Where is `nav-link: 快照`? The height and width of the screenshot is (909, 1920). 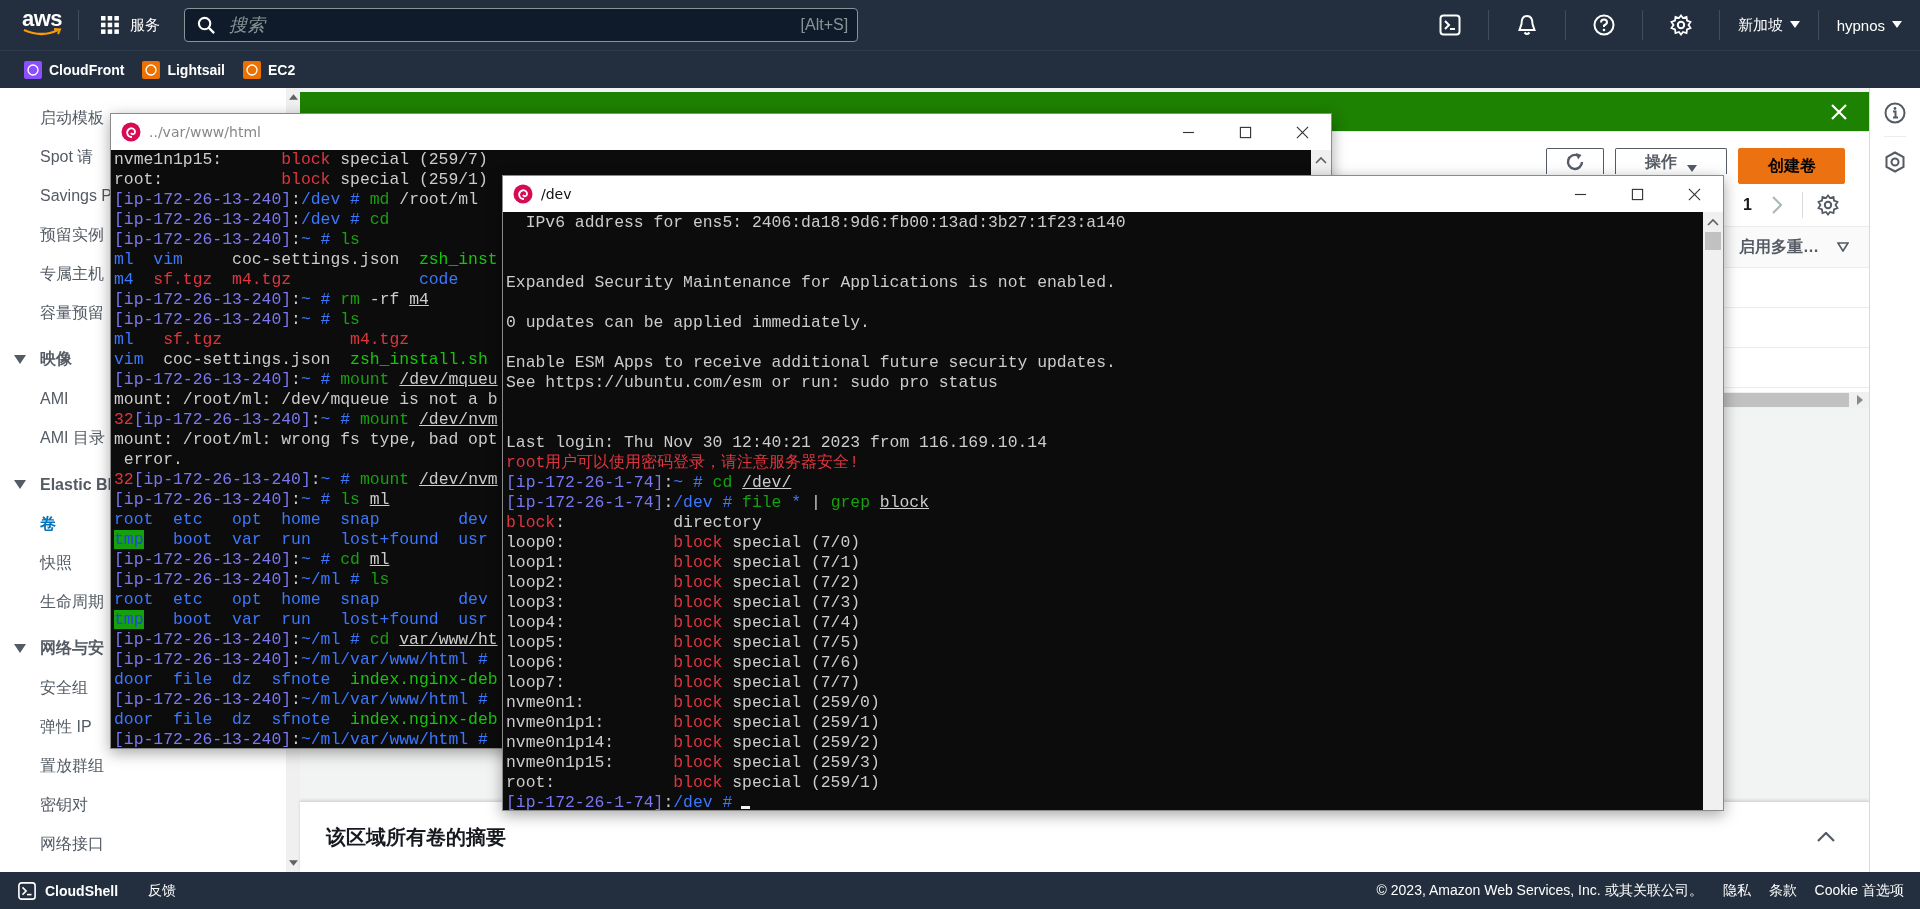 nav-link: 快照 is located at coordinates (36, 562).